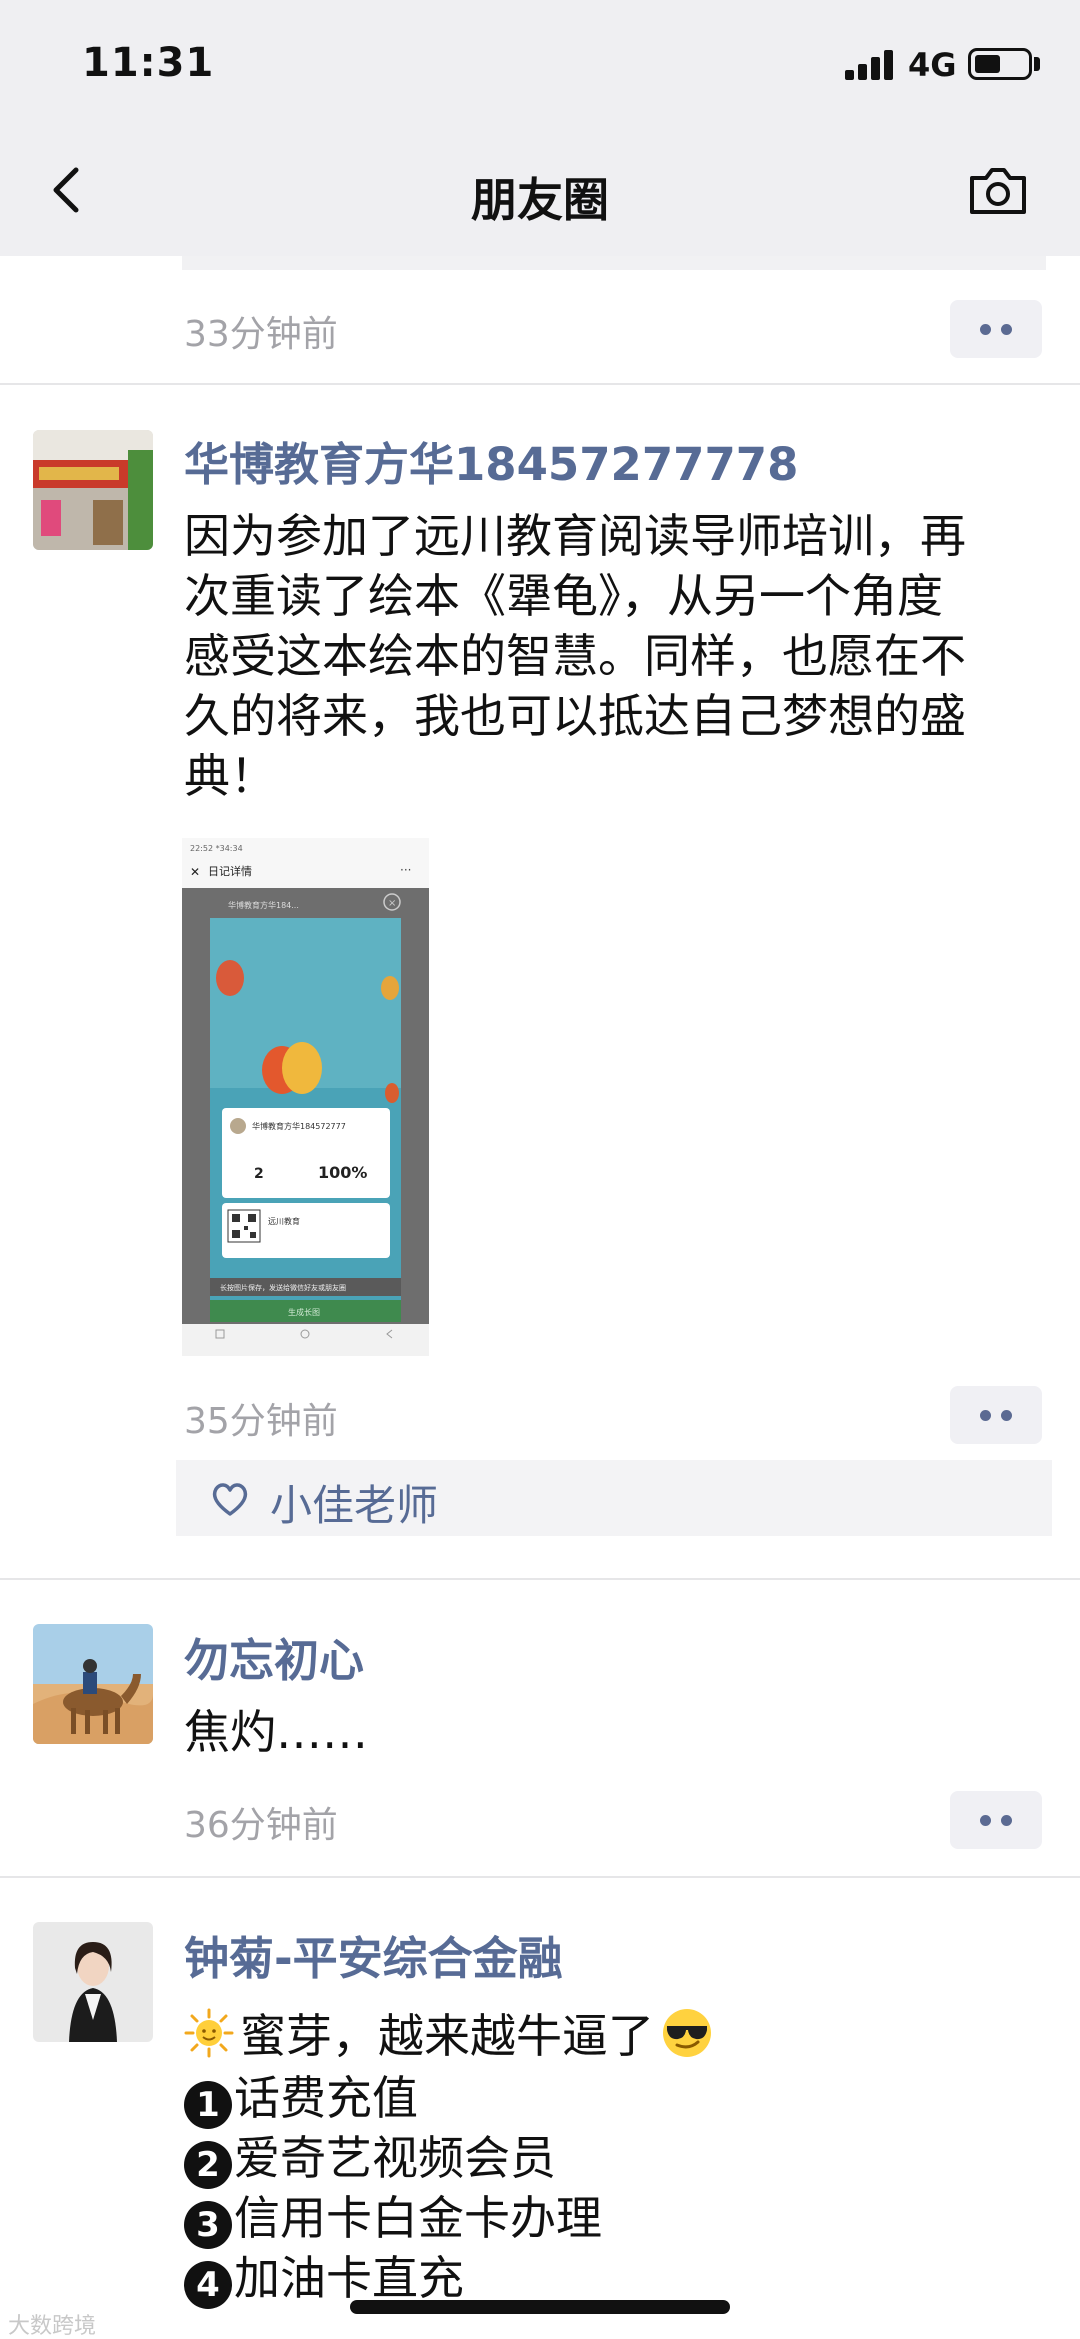  Describe the element at coordinates (148, 63) in the screenshot. I see `status-time: 11:31` at that location.